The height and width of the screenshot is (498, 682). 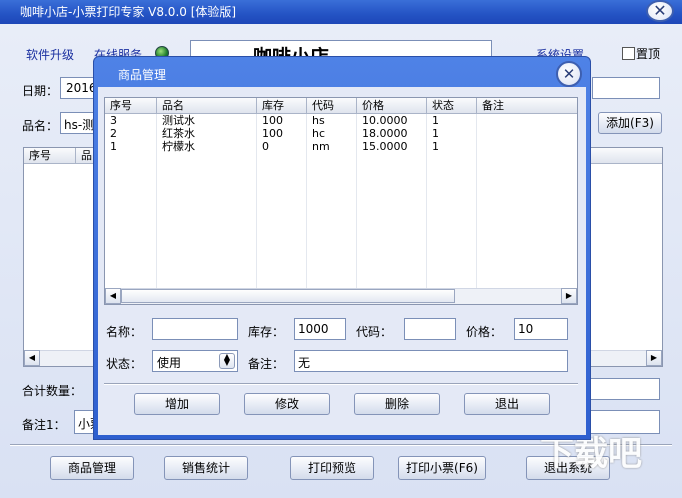 I want to click on cell-price: 10.0000, so click(x=385, y=120).